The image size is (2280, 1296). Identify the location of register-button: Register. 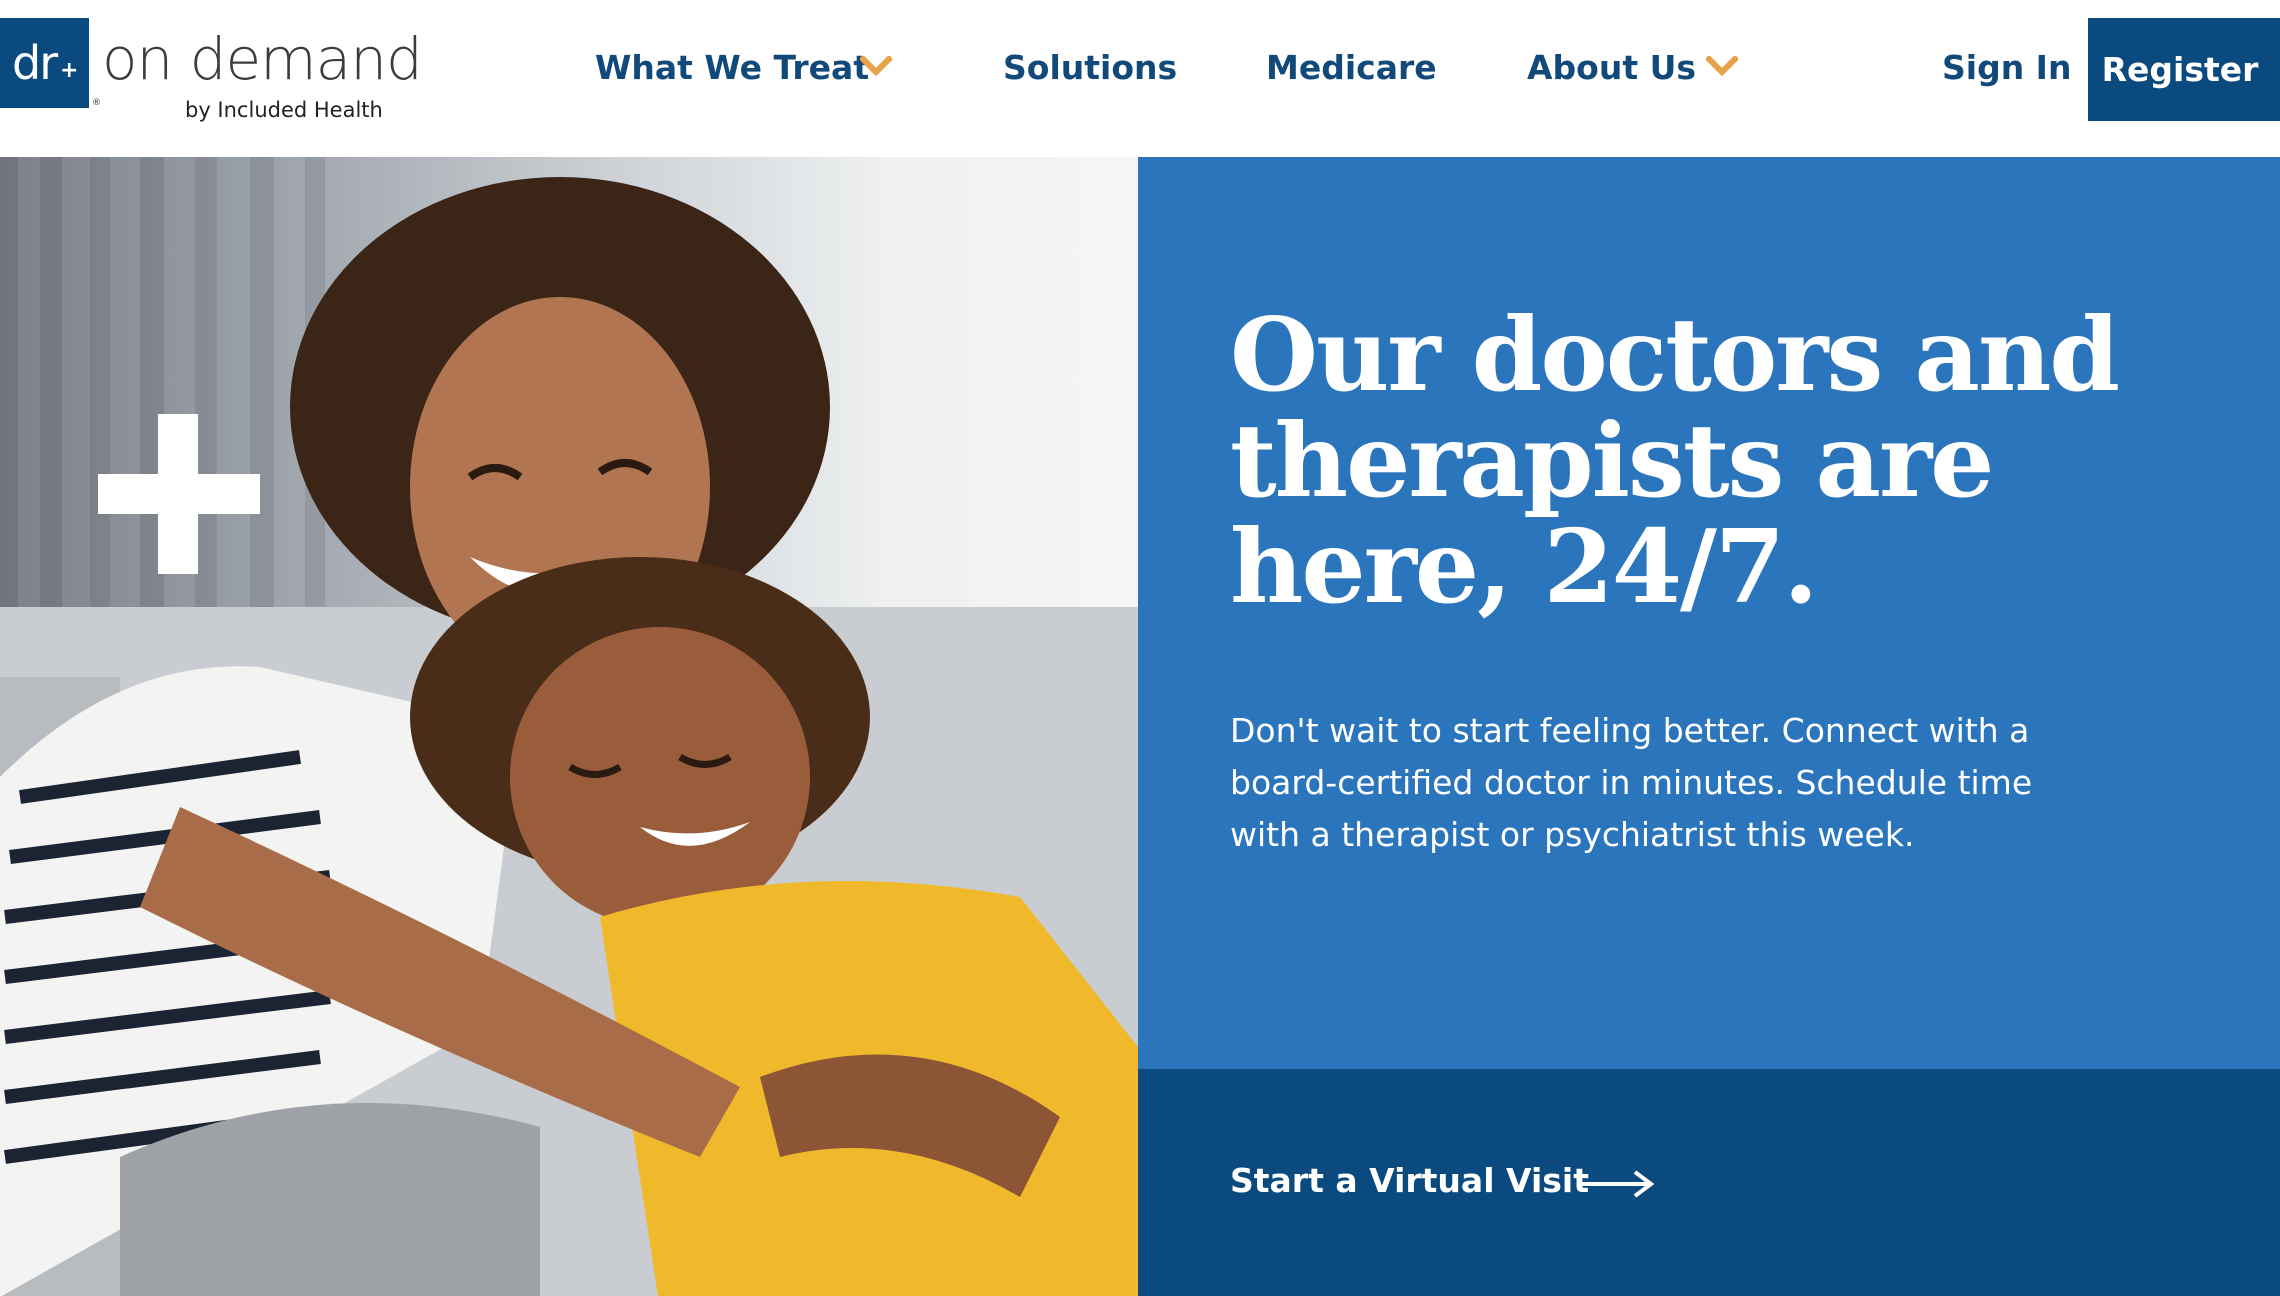
(2184, 69).